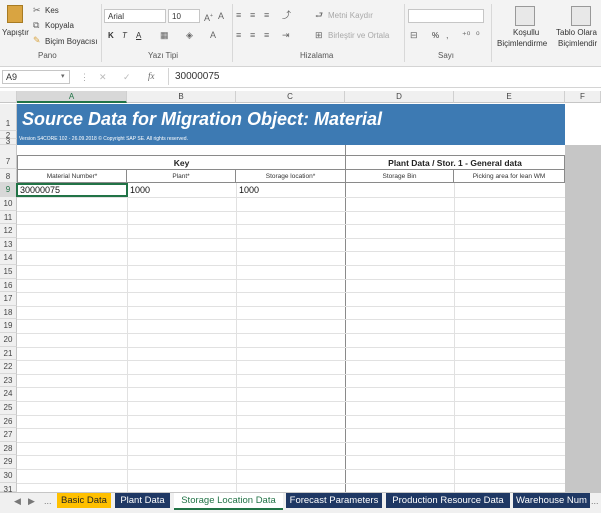 The height and width of the screenshot is (513, 601). Describe the element at coordinates (8, 217) in the screenshot. I see `row-header: 11` at that location.